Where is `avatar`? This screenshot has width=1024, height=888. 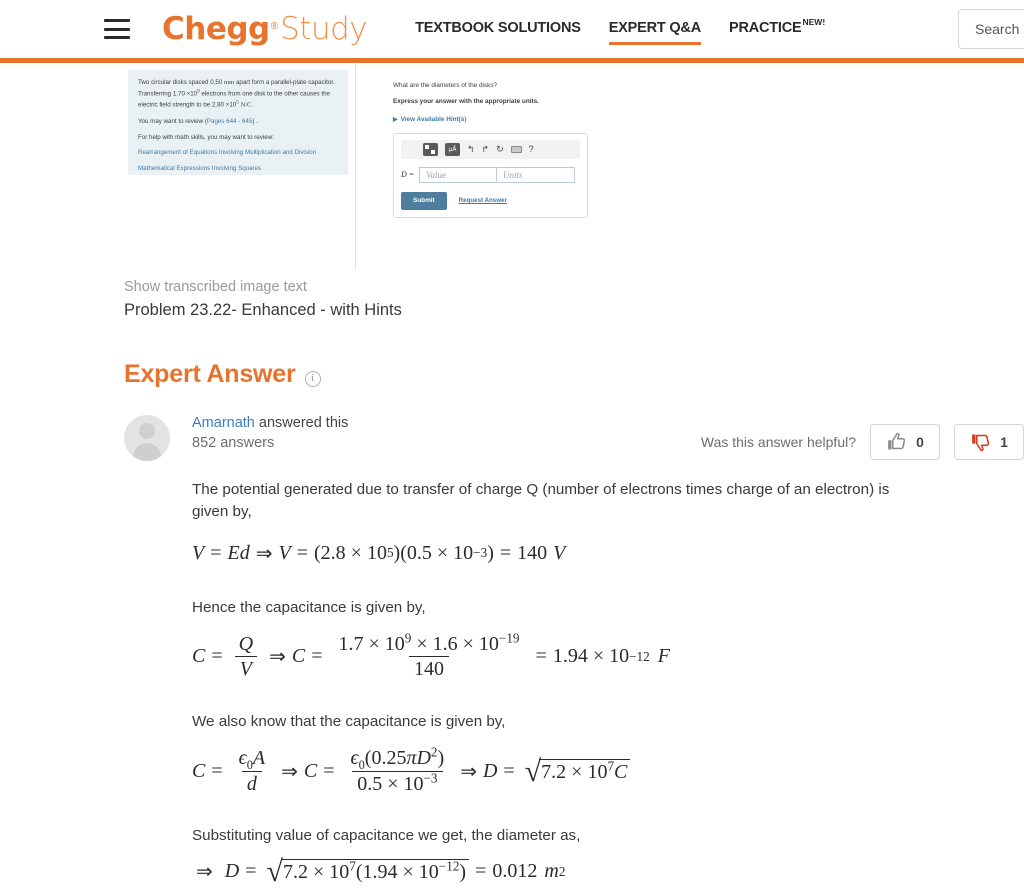
avatar is located at coordinates (147, 438).